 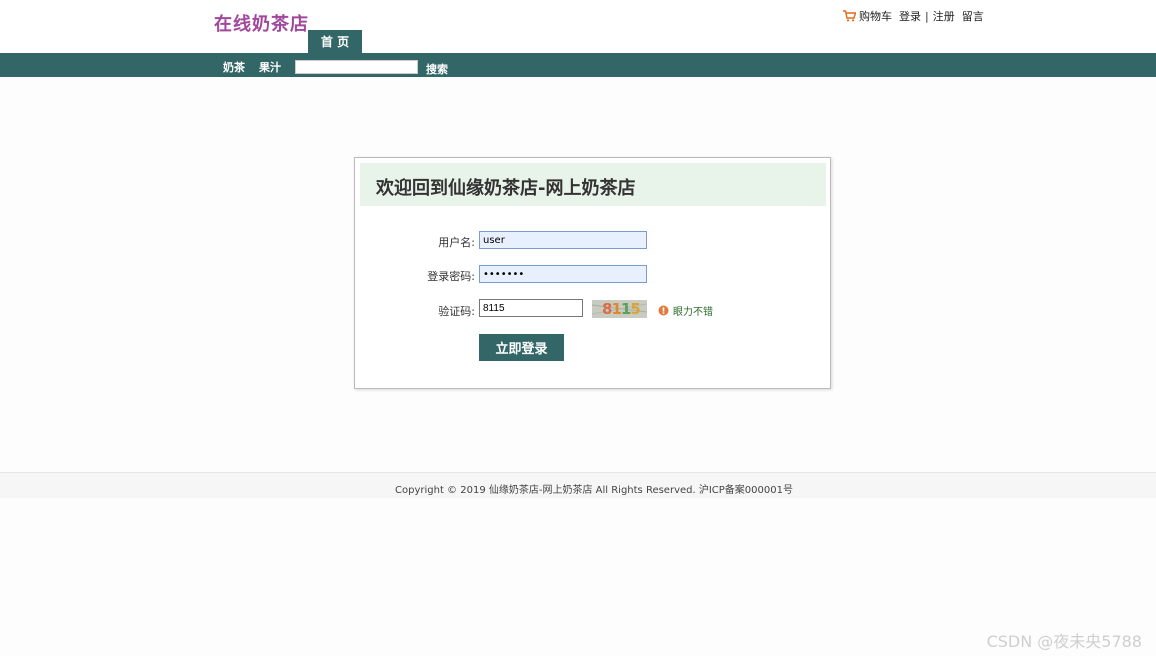 What do you see at coordinates (563, 240) in the screenshot?
I see `username-field` at bounding box center [563, 240].